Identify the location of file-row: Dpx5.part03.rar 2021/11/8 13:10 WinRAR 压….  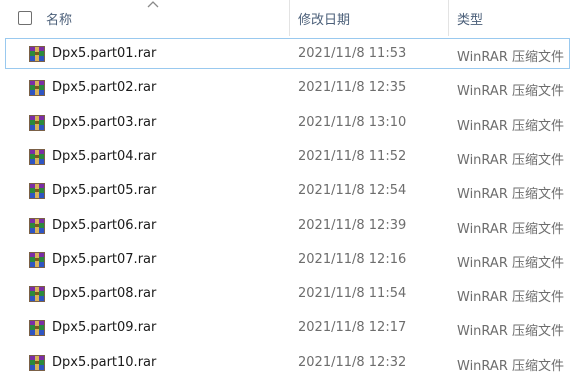
(285, 123).